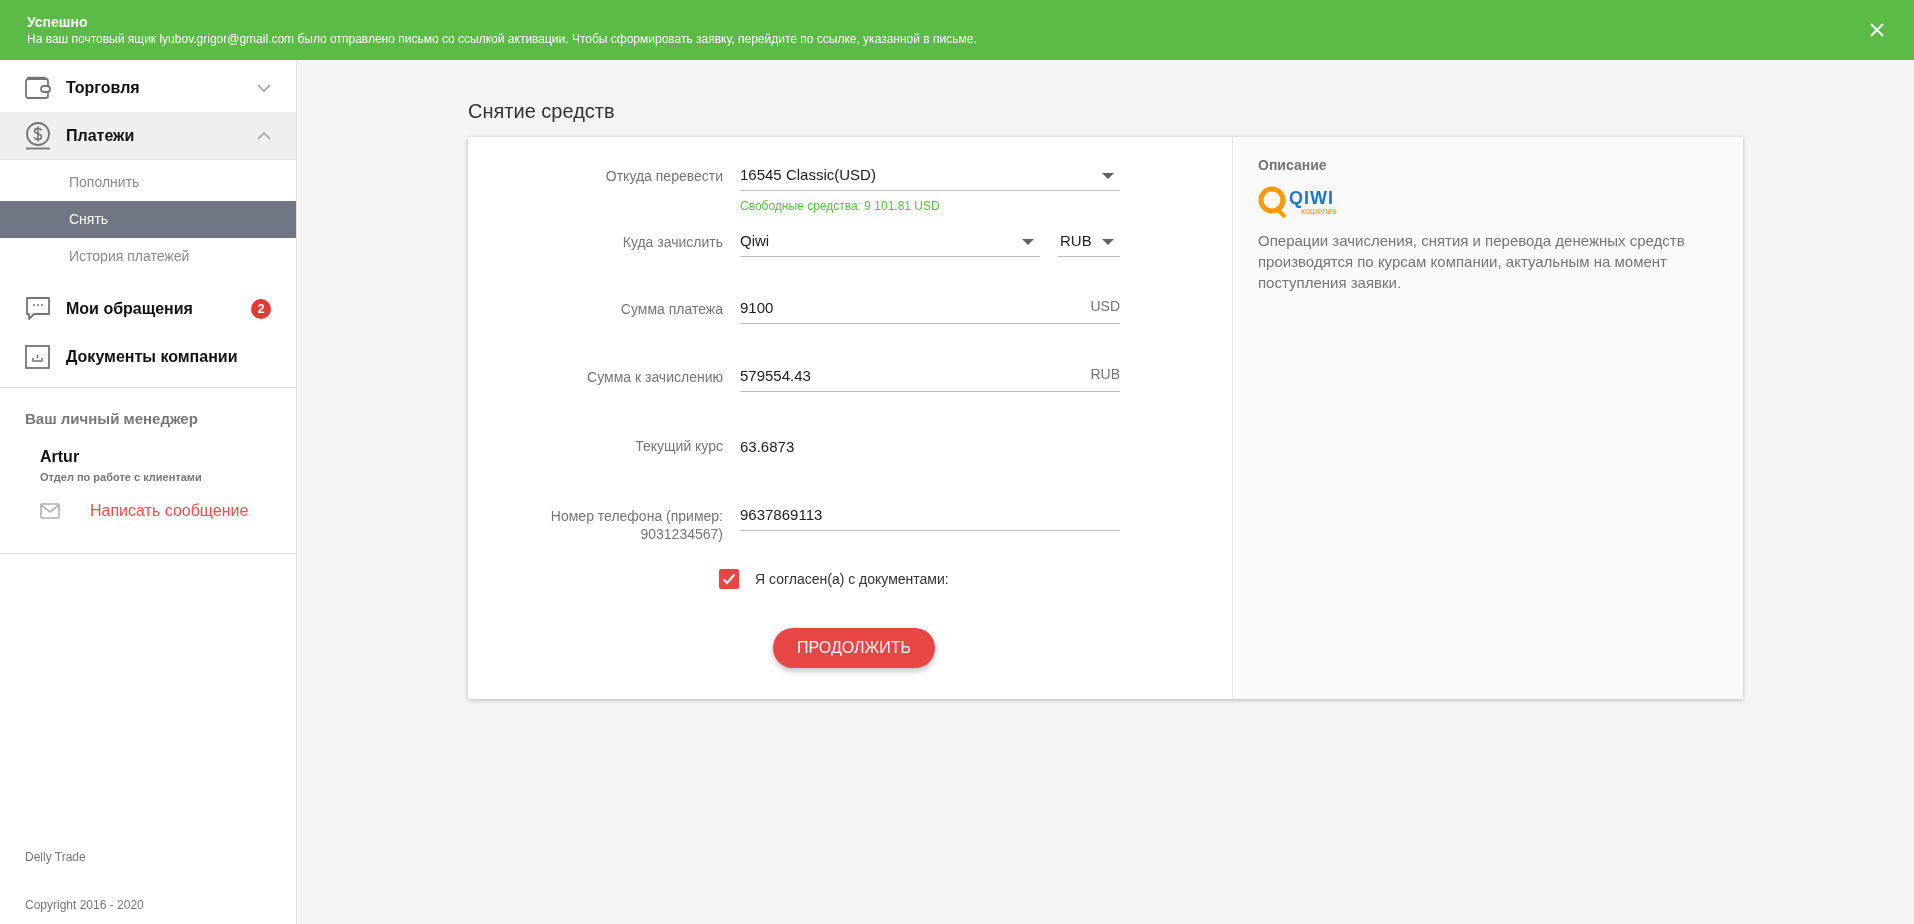 Image resolution: width=1914 pixels, height=924 pixels. Describe the element at coordinates (1293, 165) in the screenshot. I see `description-title: Описание` at that location.